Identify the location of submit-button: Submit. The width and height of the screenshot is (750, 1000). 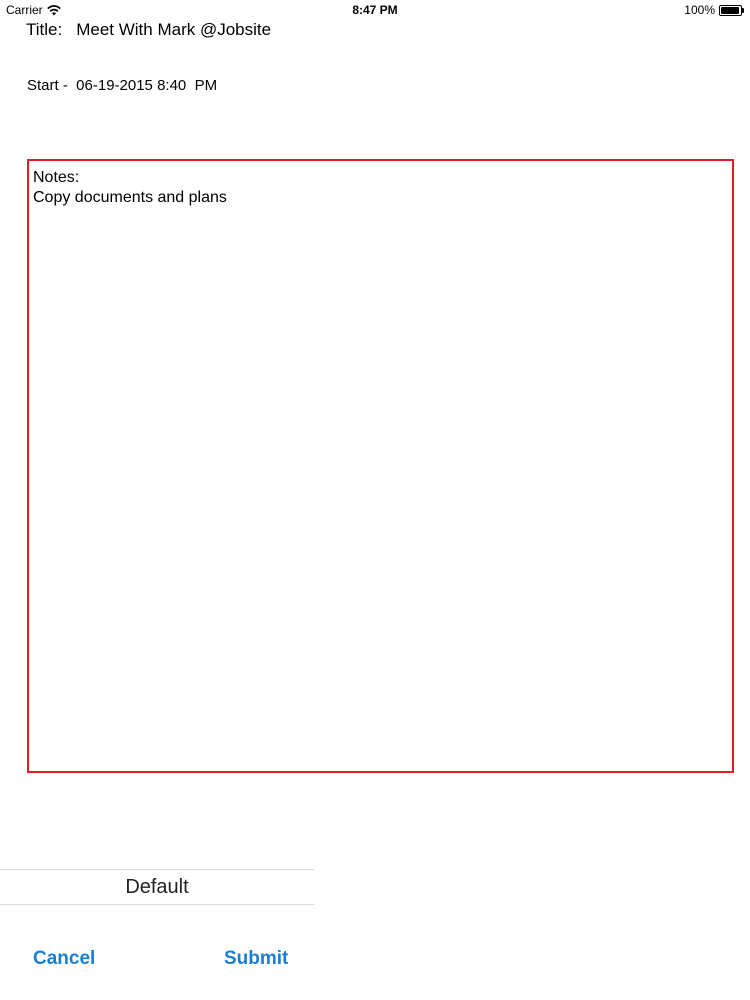
(256, 959).